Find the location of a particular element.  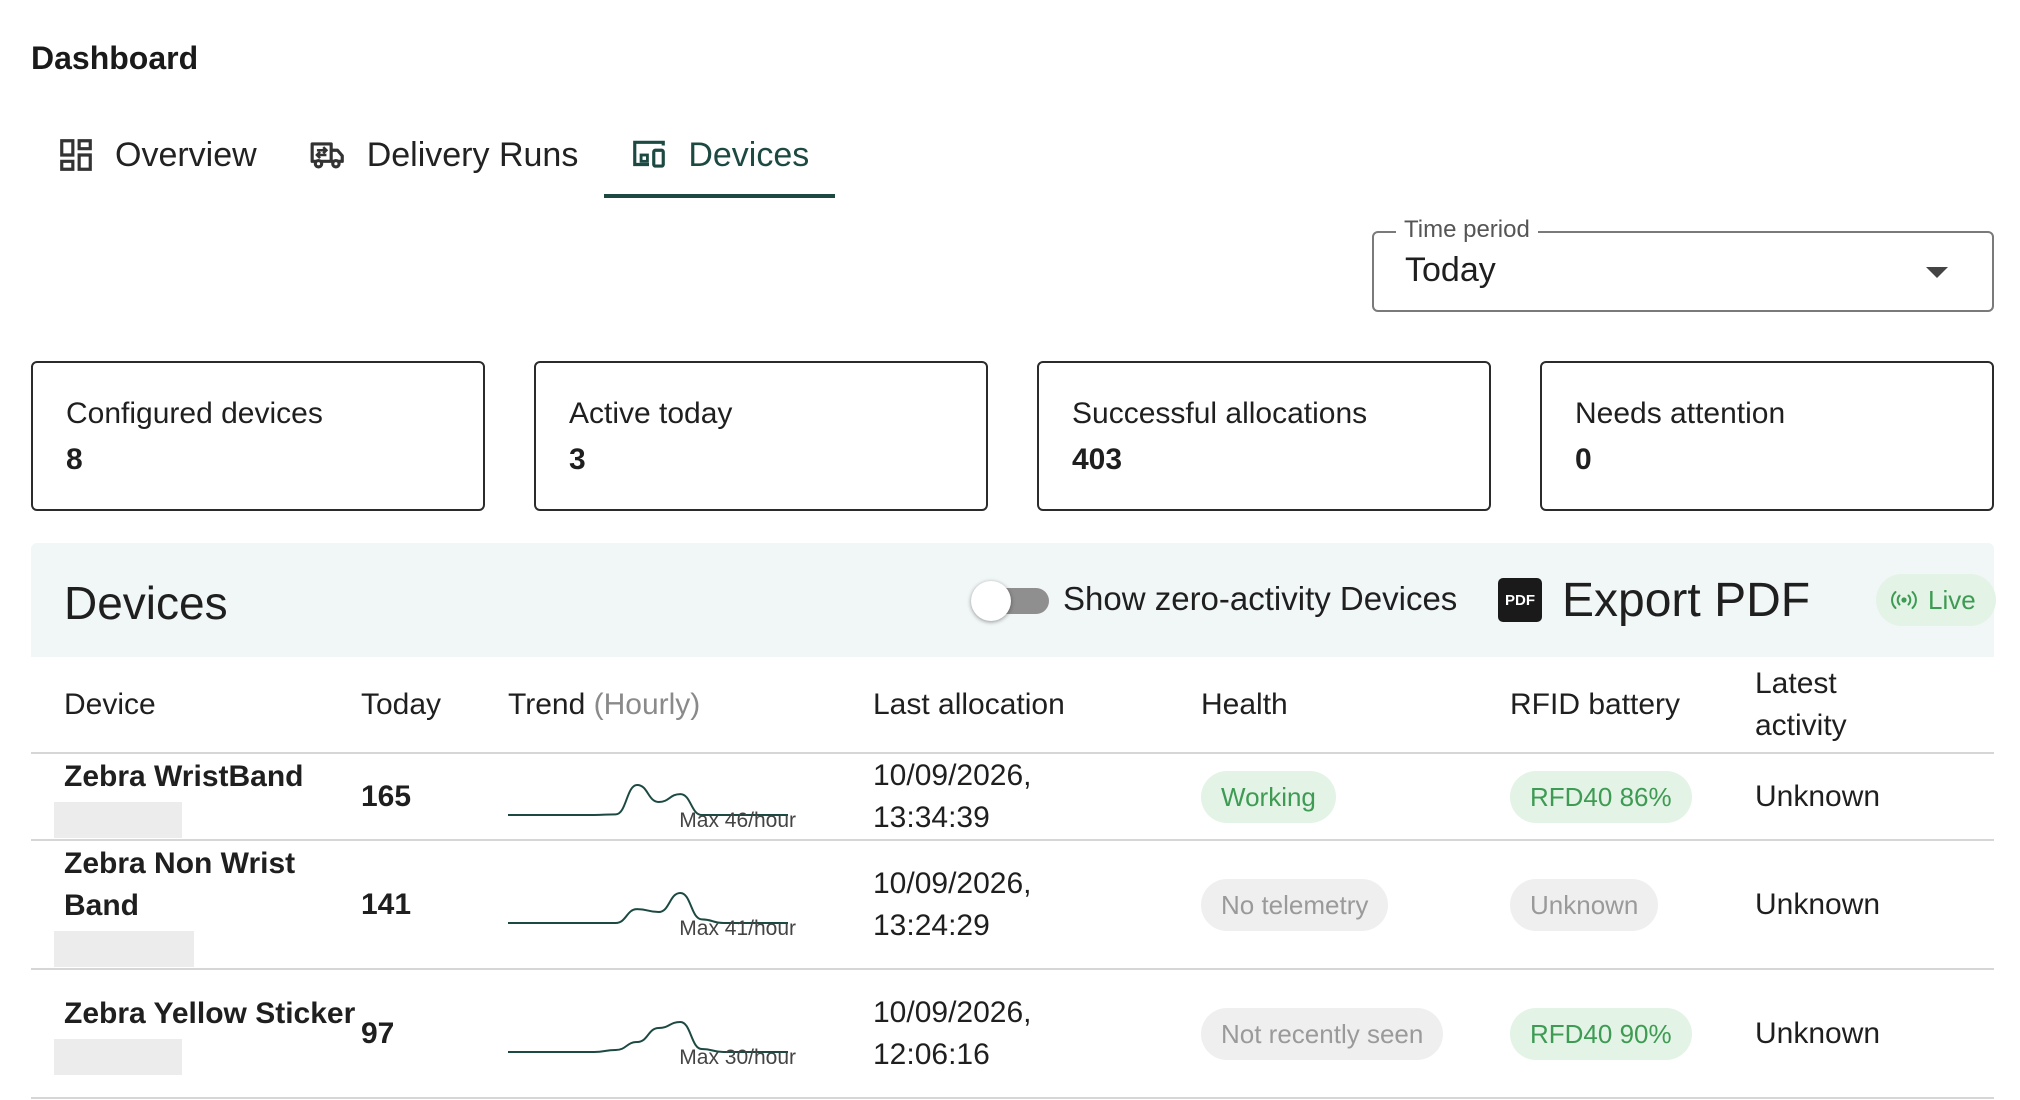

last-allocation-time: 12:06:16 is located at coordinates (931, 1054).